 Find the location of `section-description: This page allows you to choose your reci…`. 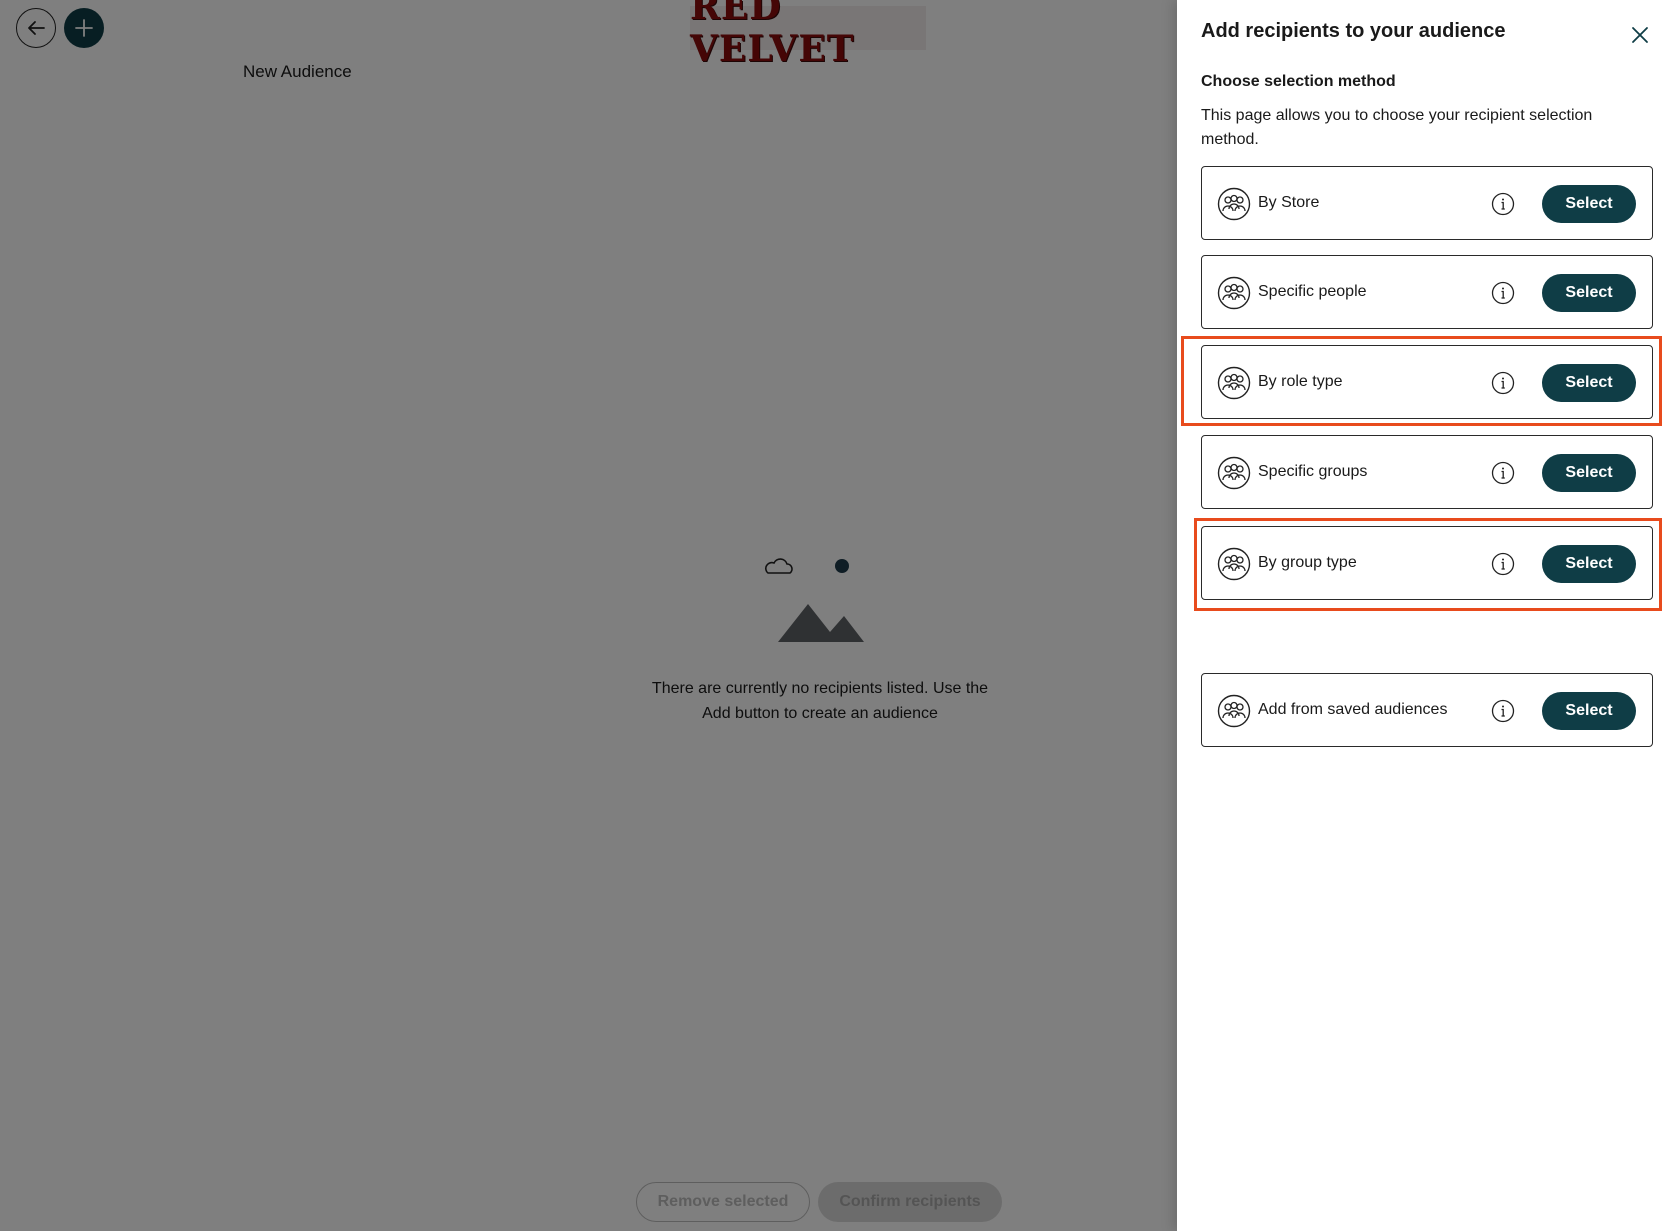

section-description: This page allows you to choose your reci… is located at coordinates (1397, 127).